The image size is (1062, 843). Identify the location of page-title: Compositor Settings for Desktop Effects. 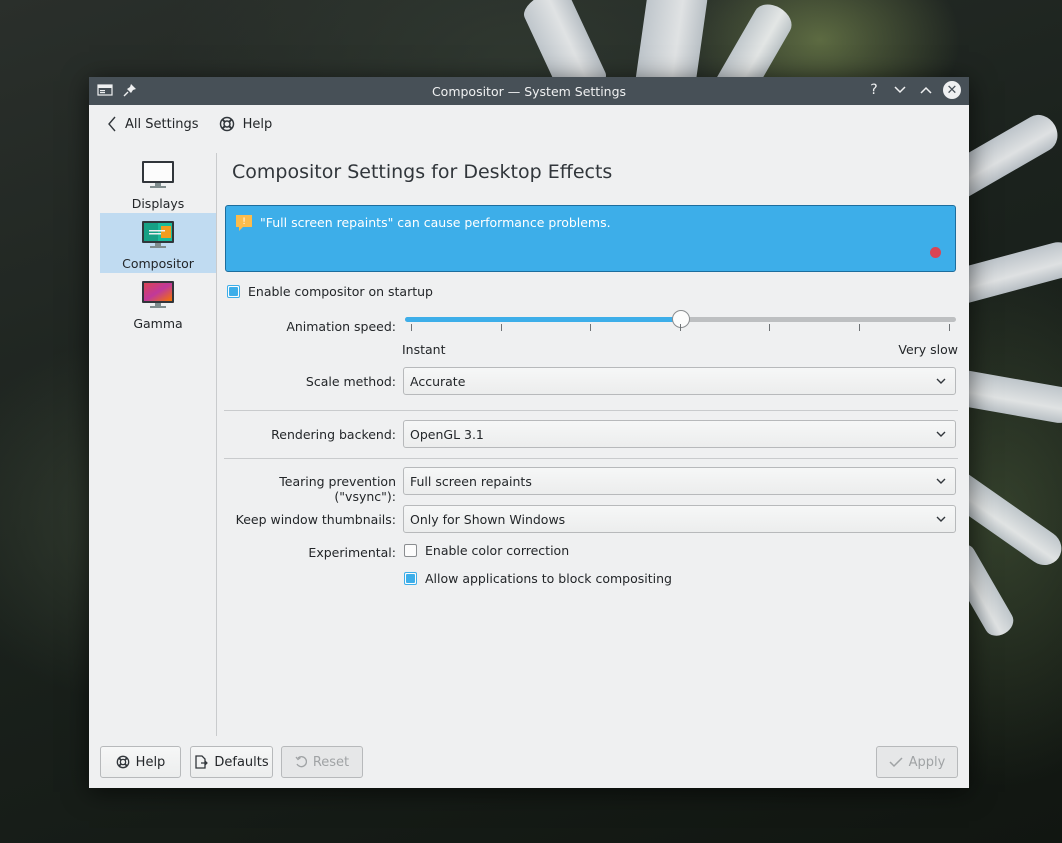
(422, 172).